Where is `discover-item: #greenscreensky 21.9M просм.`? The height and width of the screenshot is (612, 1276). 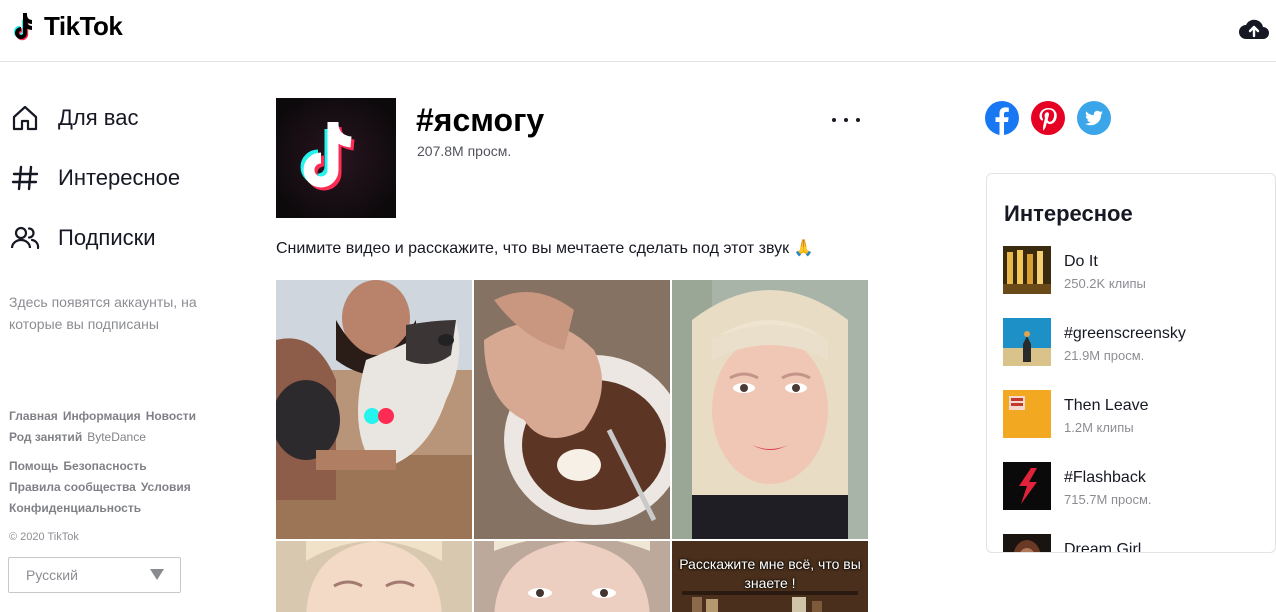
discover-item: #greenscreensky 21.9M просм. is located at coordinates (1133, 342).